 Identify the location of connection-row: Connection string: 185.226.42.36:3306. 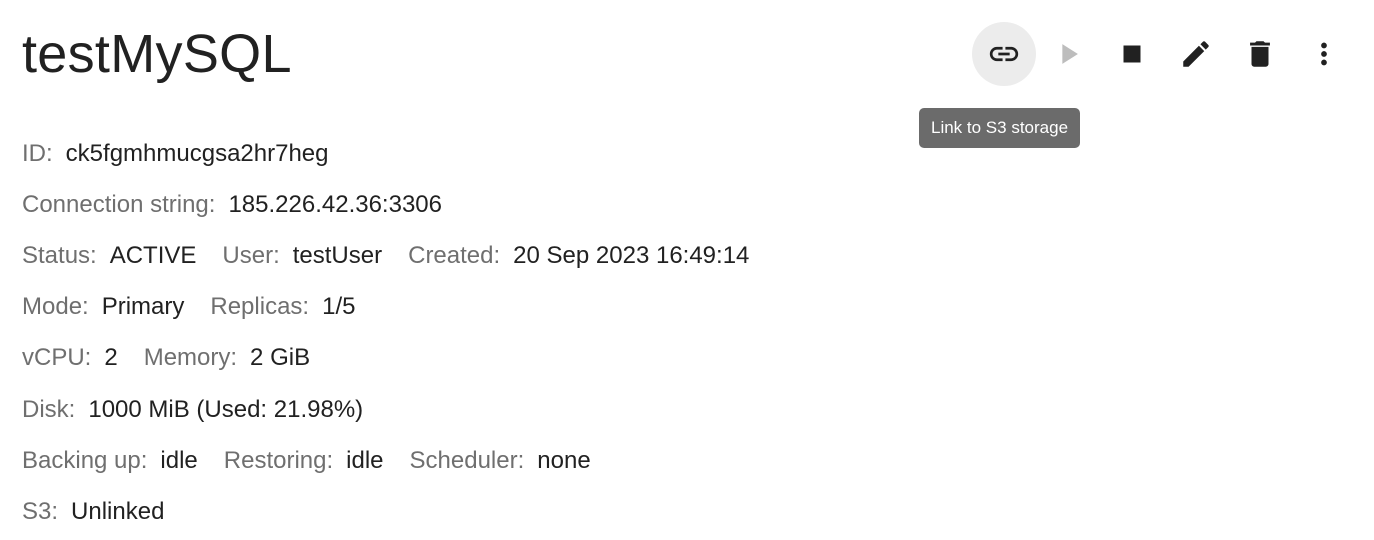
(398, 204).